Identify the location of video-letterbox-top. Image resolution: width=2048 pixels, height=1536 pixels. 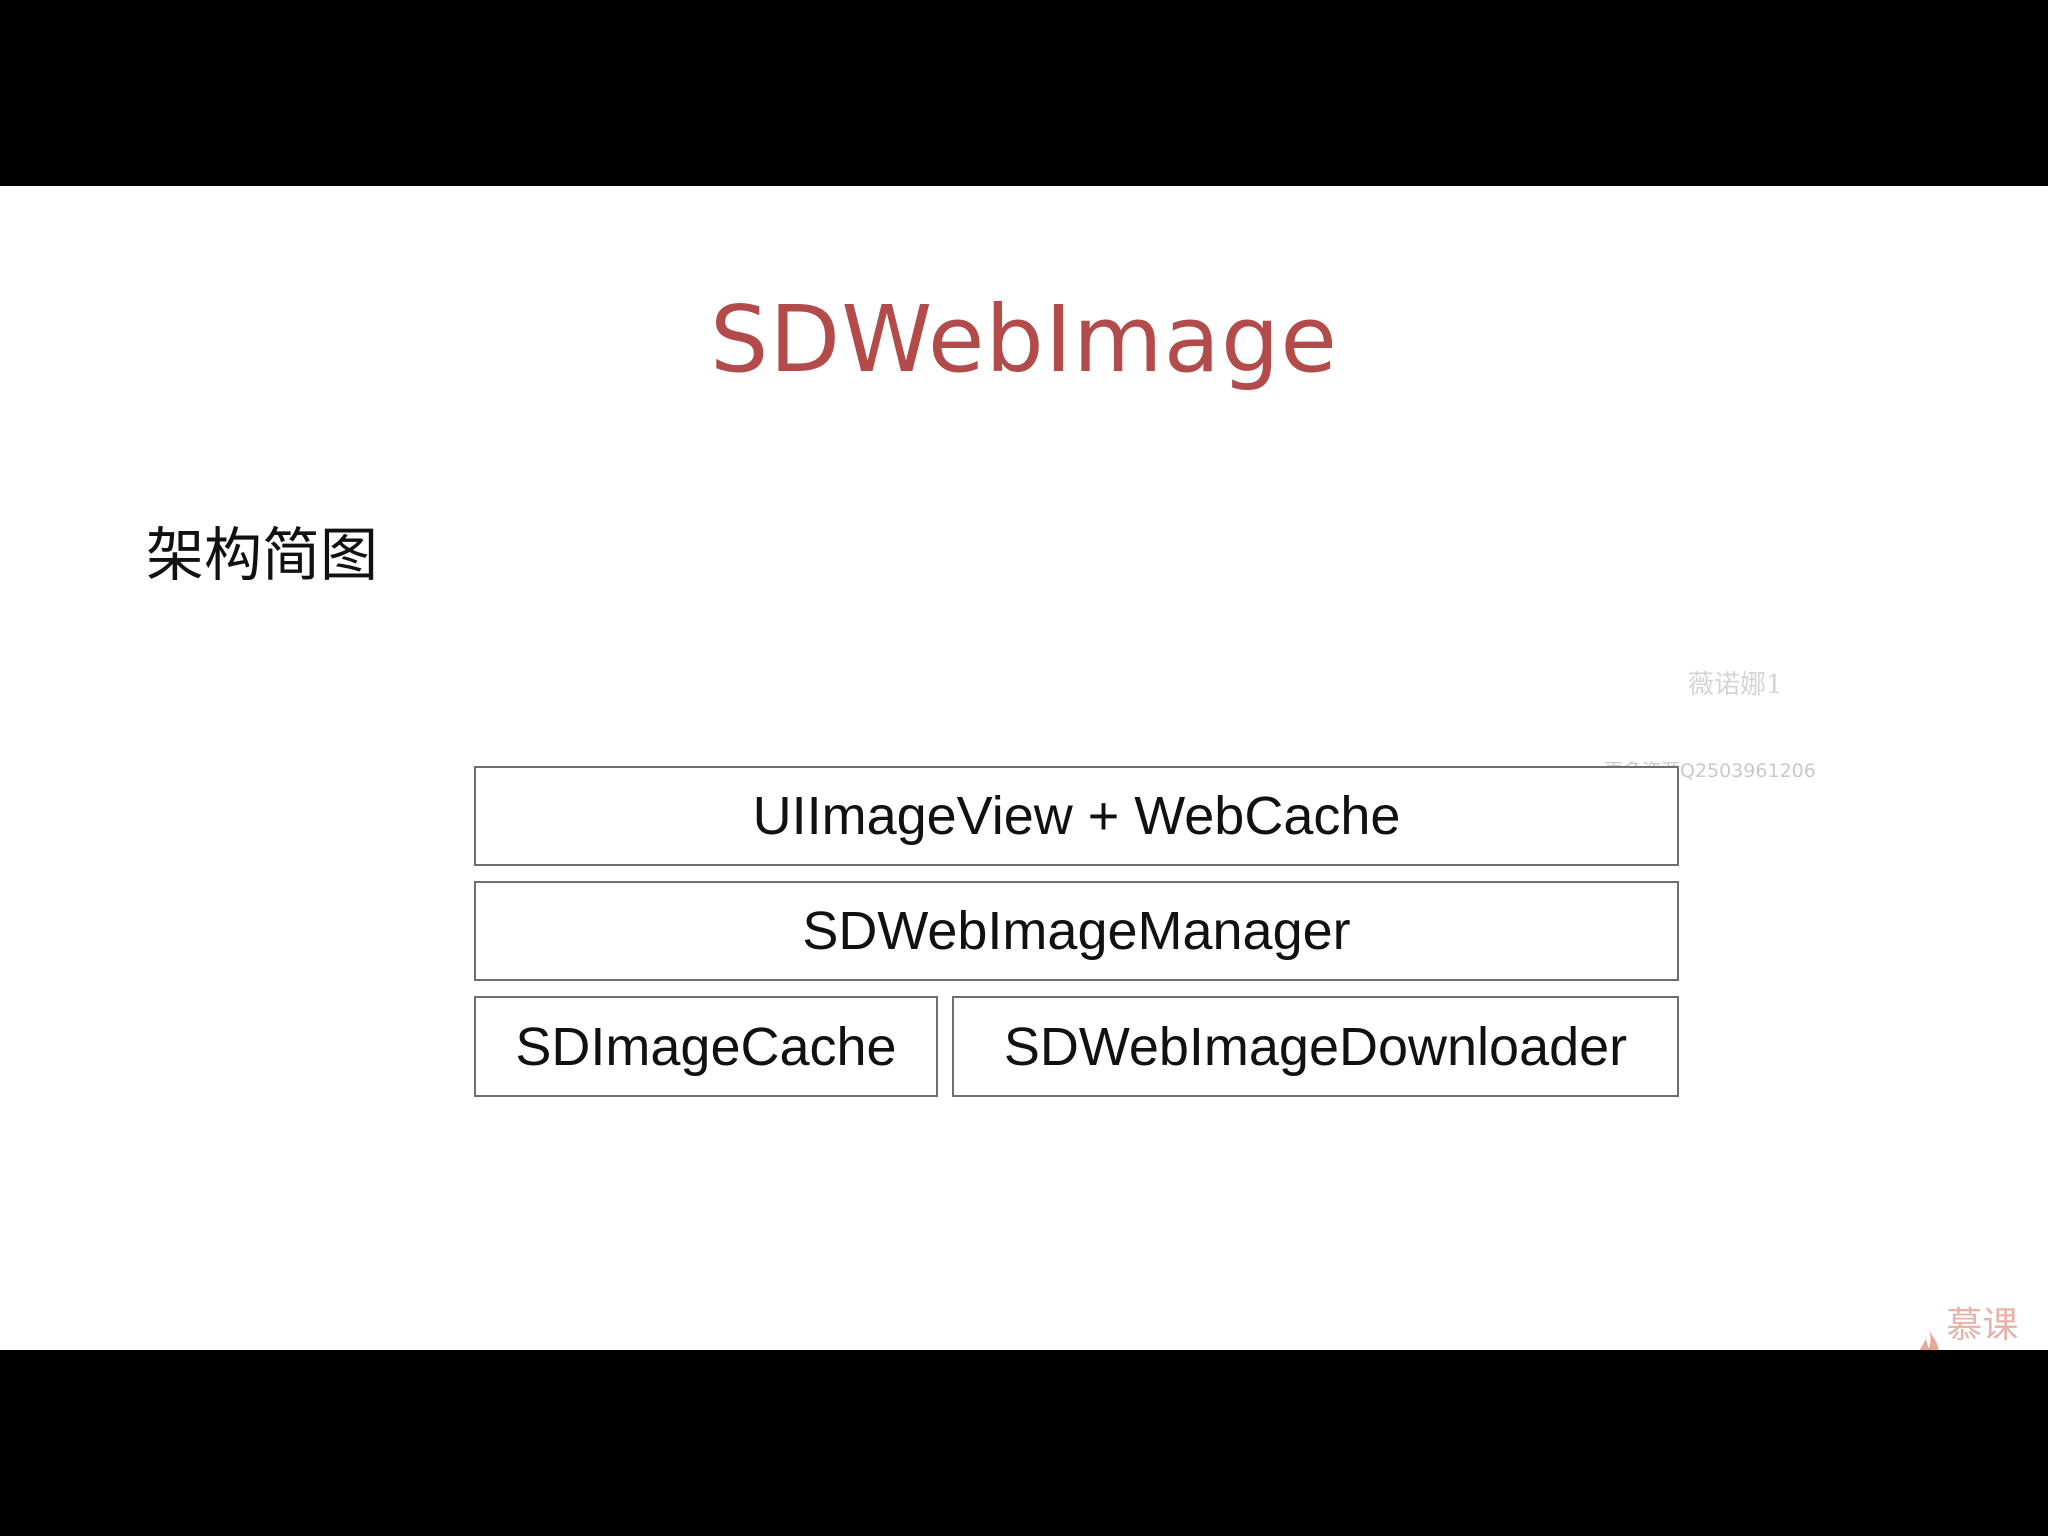
(1024, 93).